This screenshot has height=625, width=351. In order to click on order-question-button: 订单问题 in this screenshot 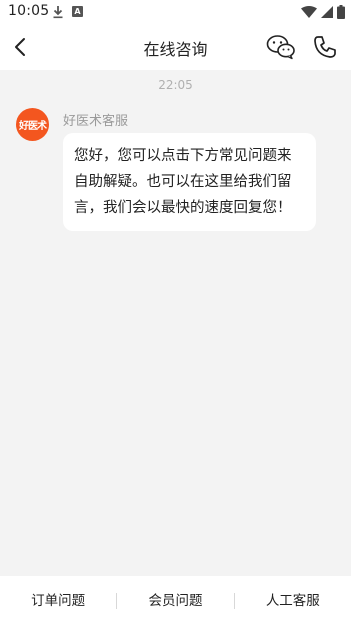, I will do `click(58, 601)`.